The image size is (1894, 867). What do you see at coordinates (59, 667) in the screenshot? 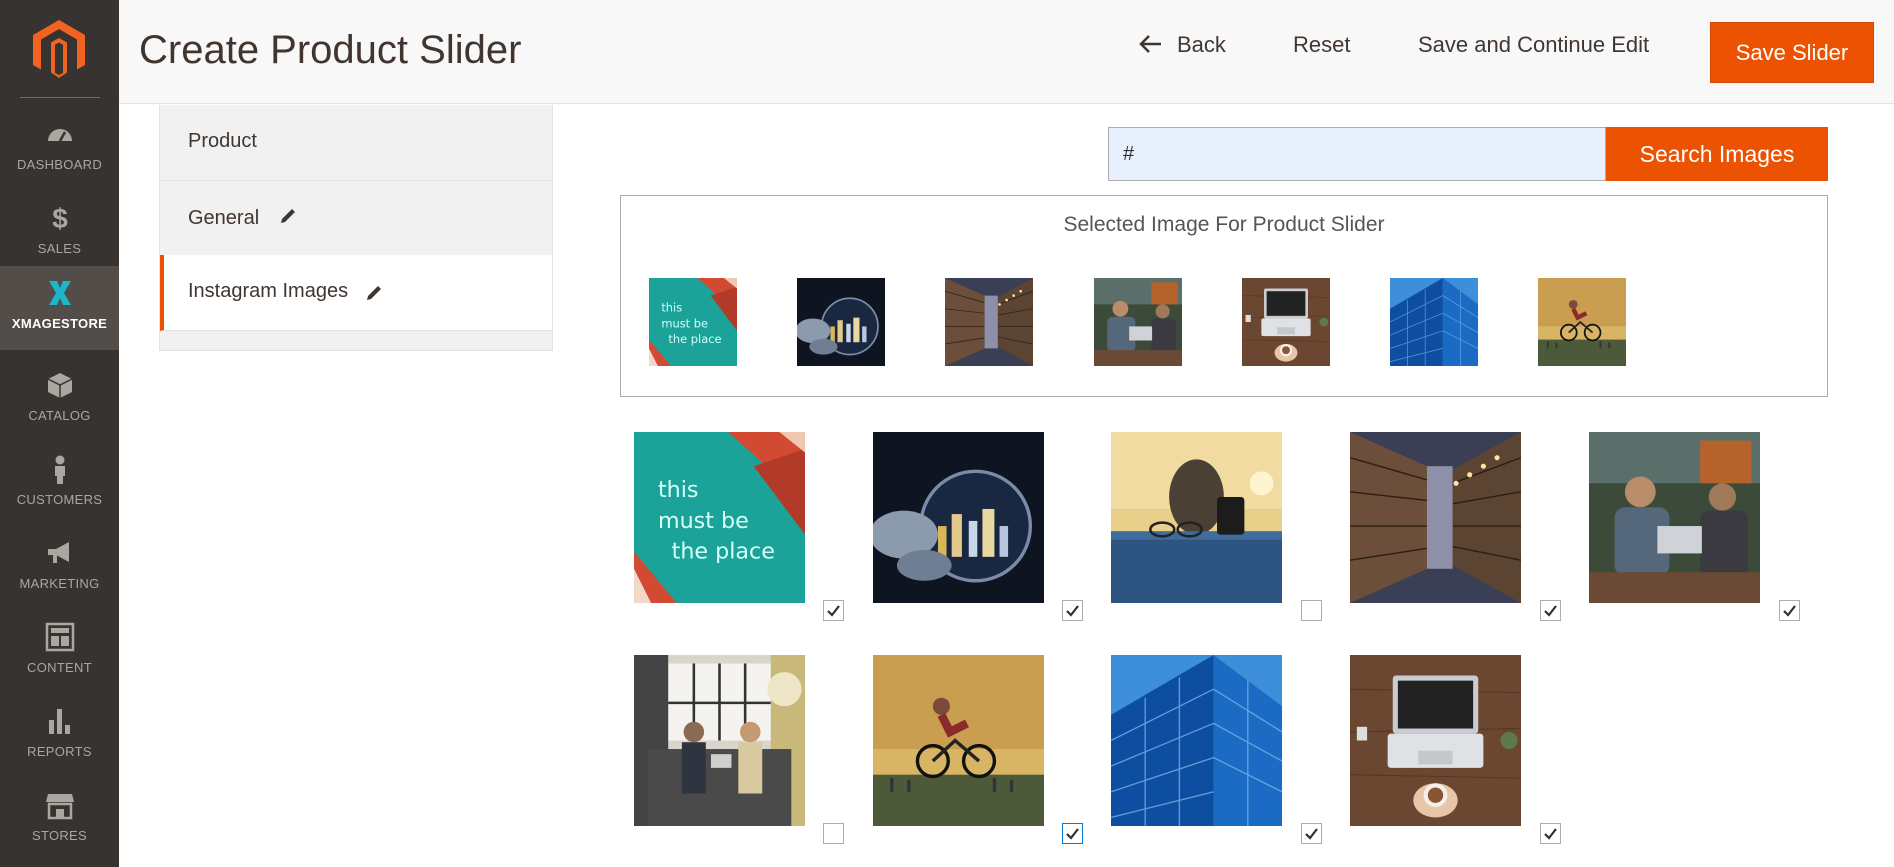
I see `nav-label: CONTENT` at bounding box center [59, 667].